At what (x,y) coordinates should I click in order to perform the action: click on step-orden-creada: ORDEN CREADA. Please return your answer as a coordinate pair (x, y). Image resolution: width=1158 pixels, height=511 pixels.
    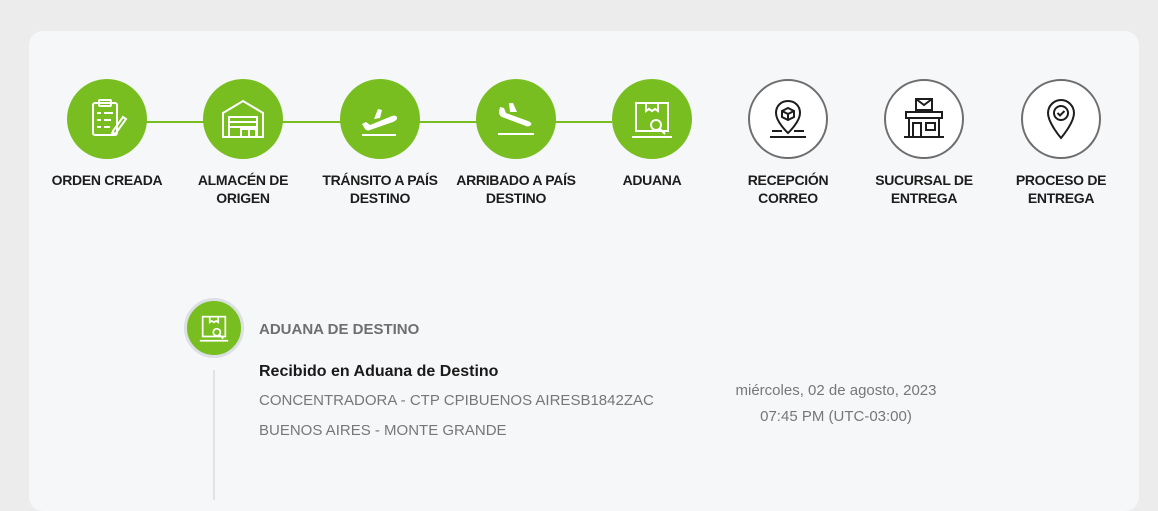
    Looking at the image, I should click on (107, 134).